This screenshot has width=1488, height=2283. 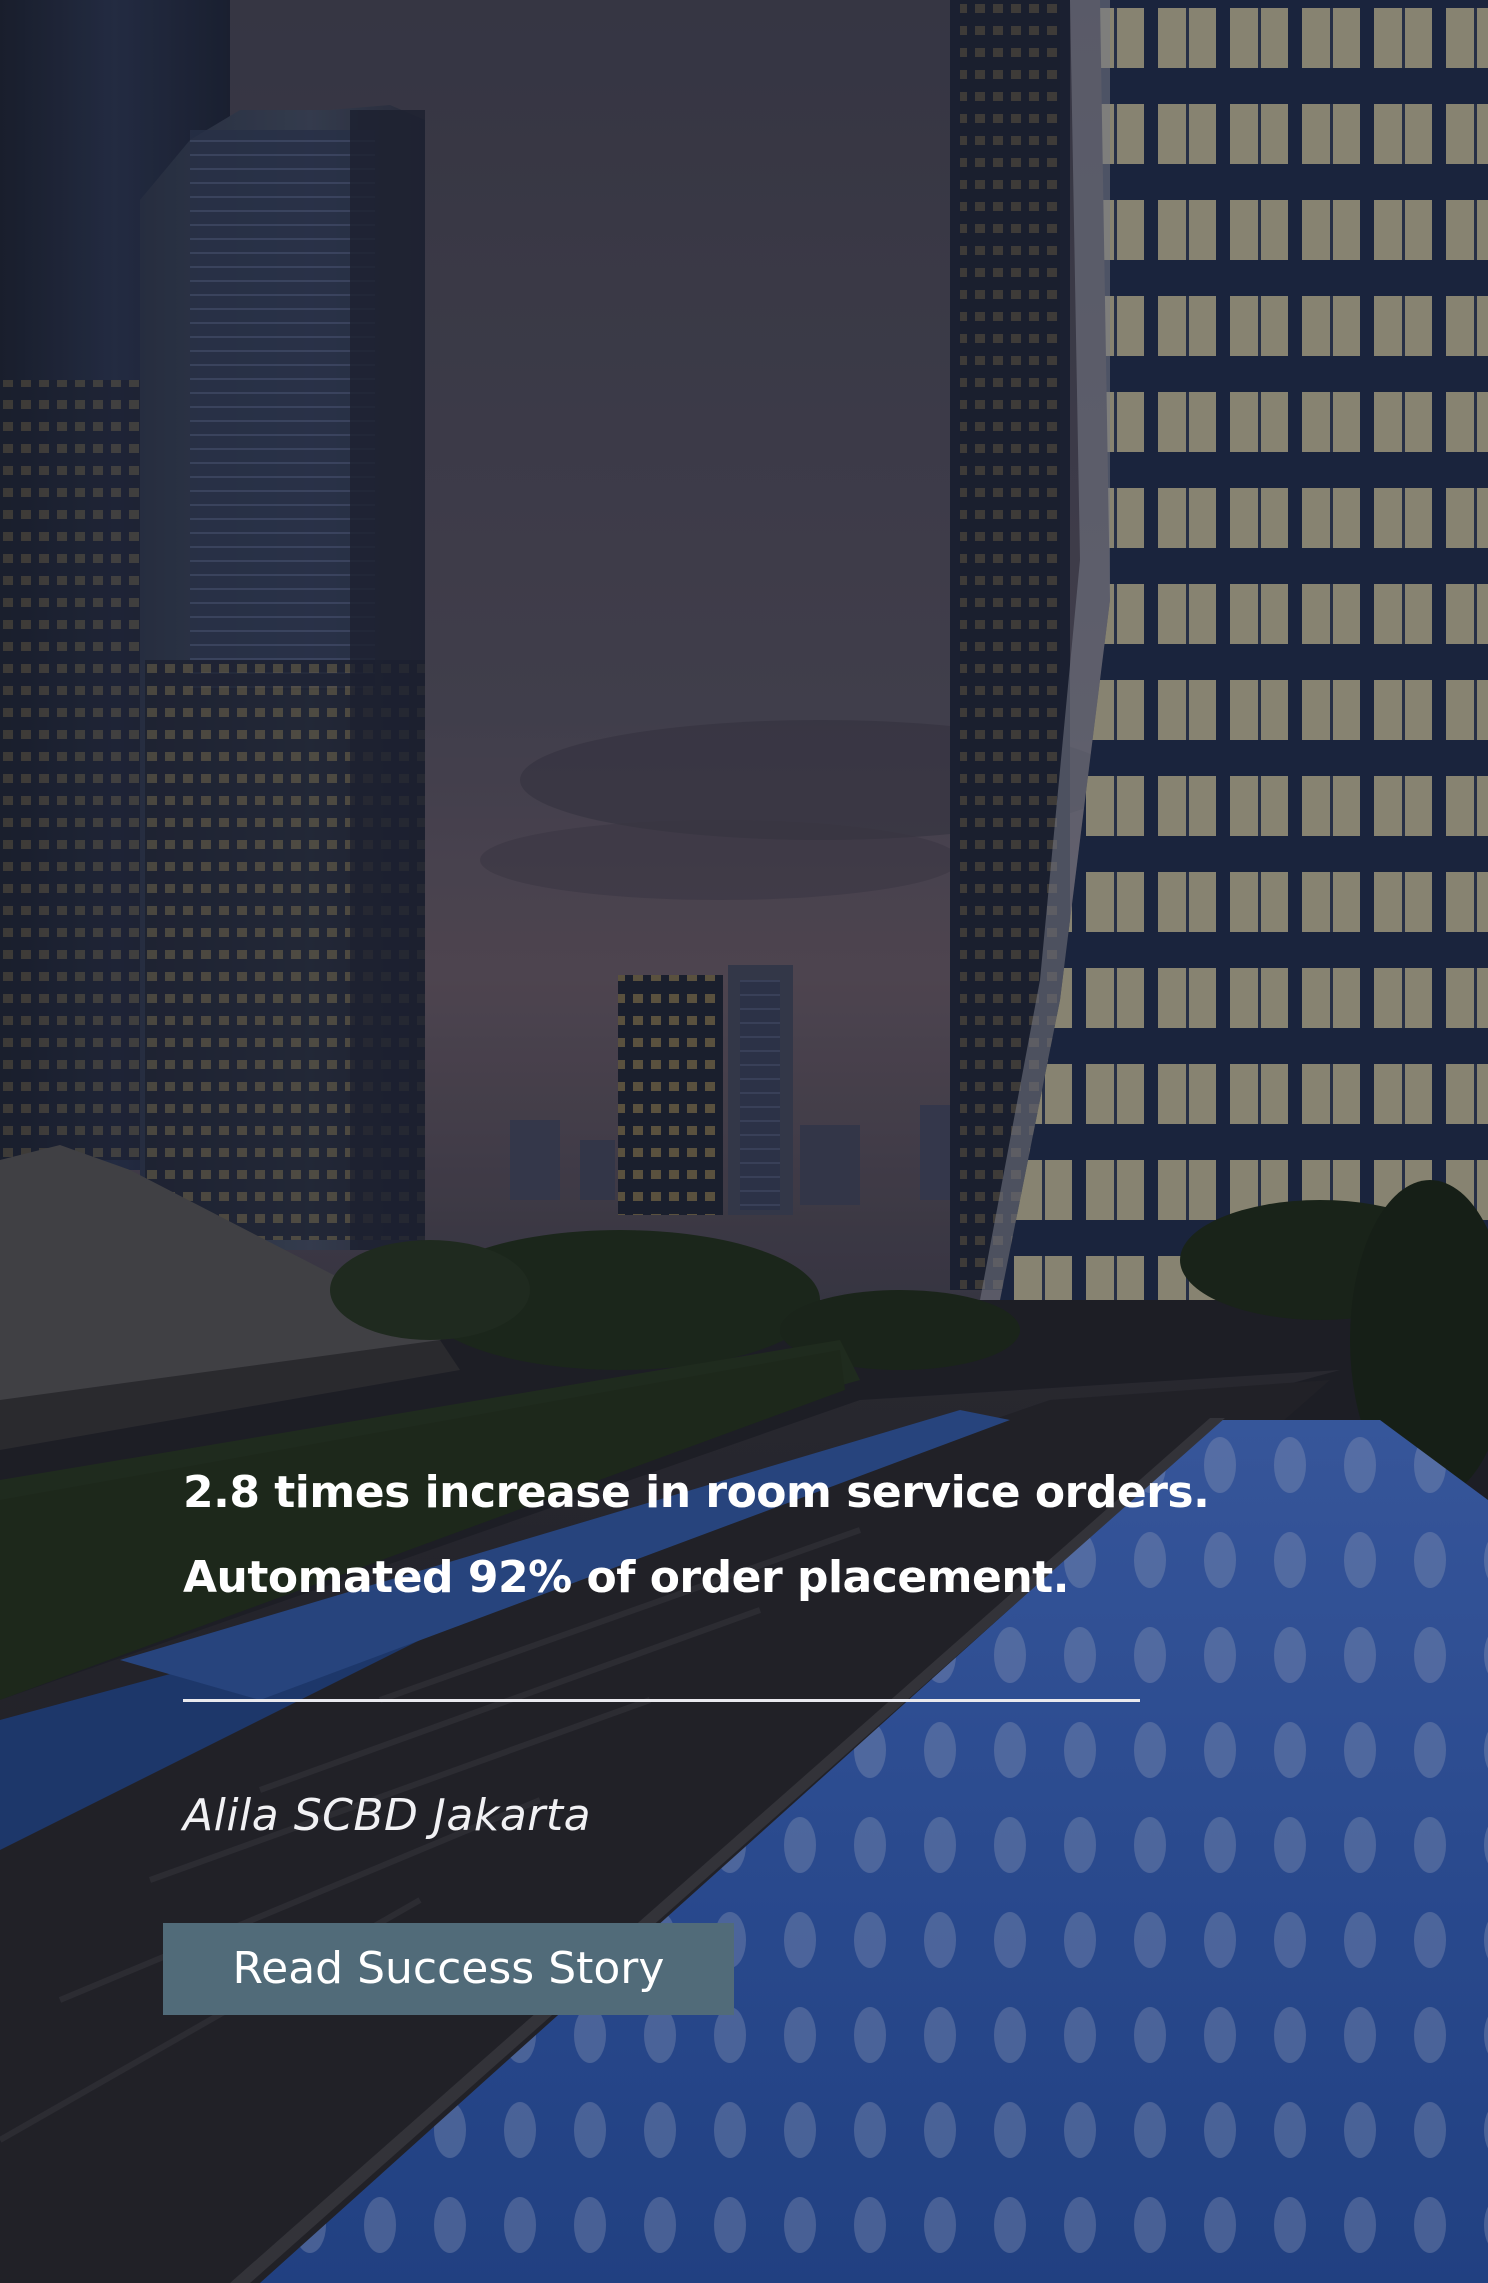 I want to click on divider-line, so click(x=661, y=1700).